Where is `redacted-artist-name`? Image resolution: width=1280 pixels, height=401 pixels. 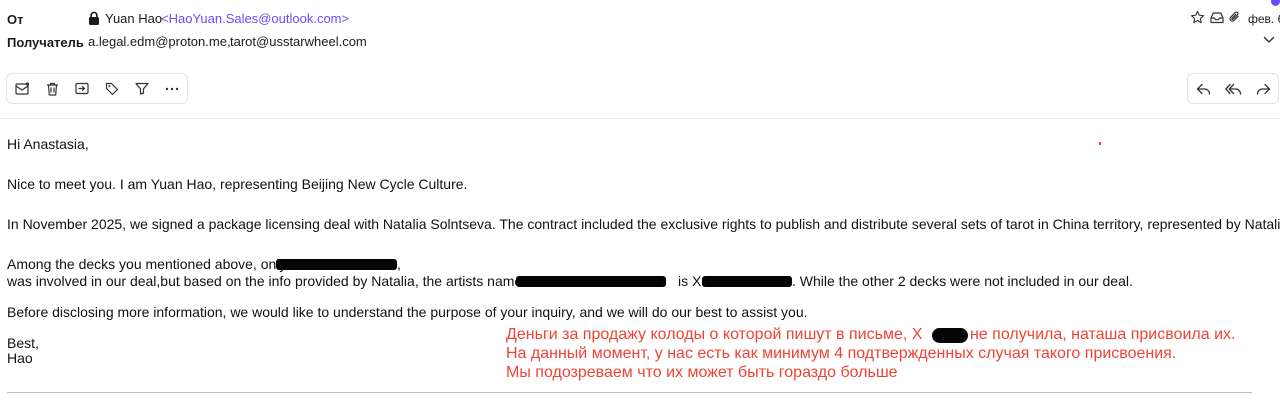 redacted-artist-name is located at coordinates (747, 281).